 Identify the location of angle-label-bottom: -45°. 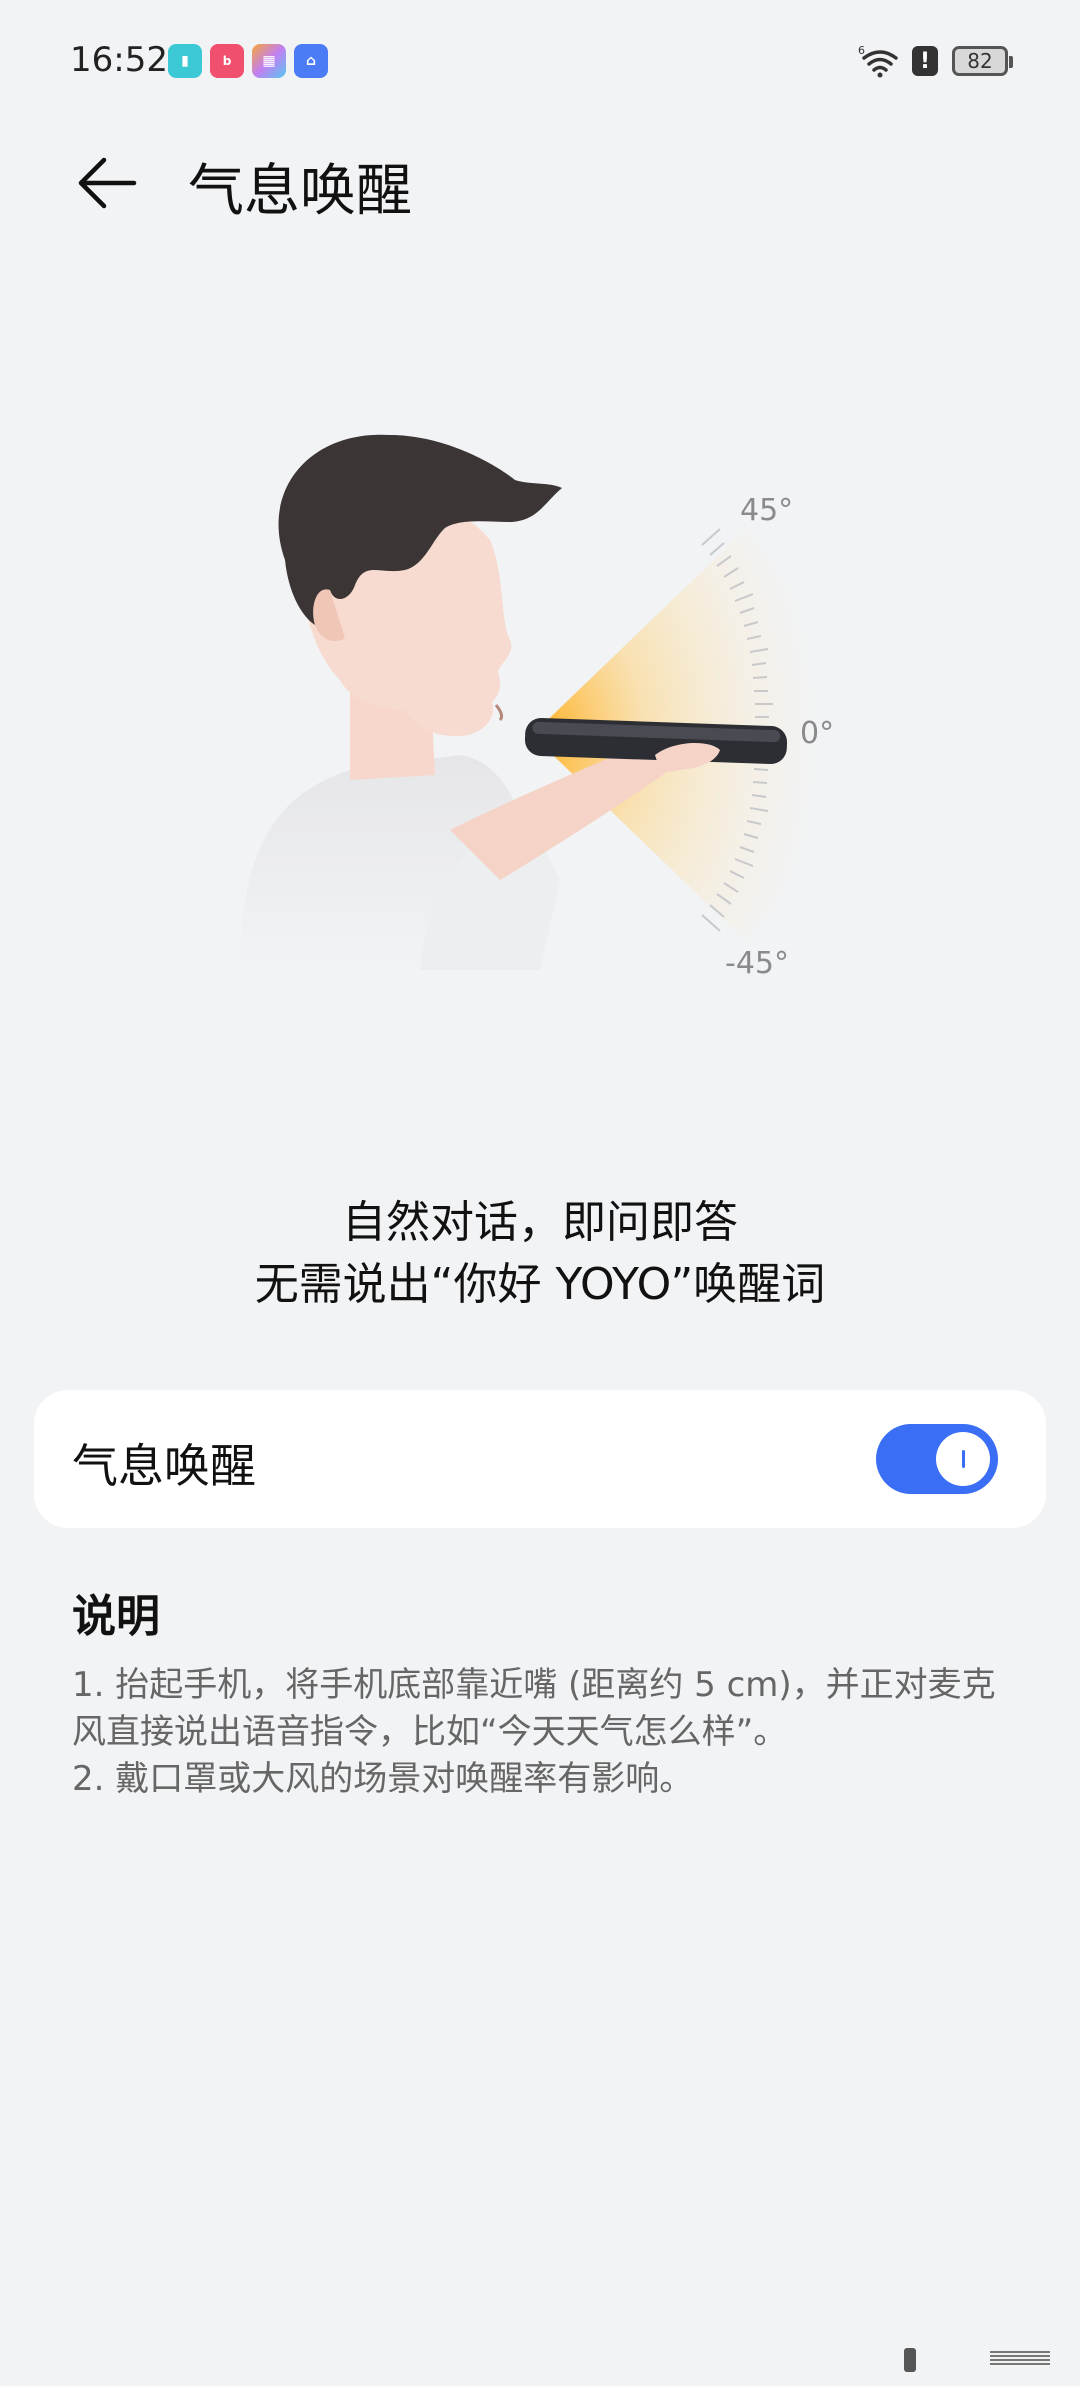
(757, 963).